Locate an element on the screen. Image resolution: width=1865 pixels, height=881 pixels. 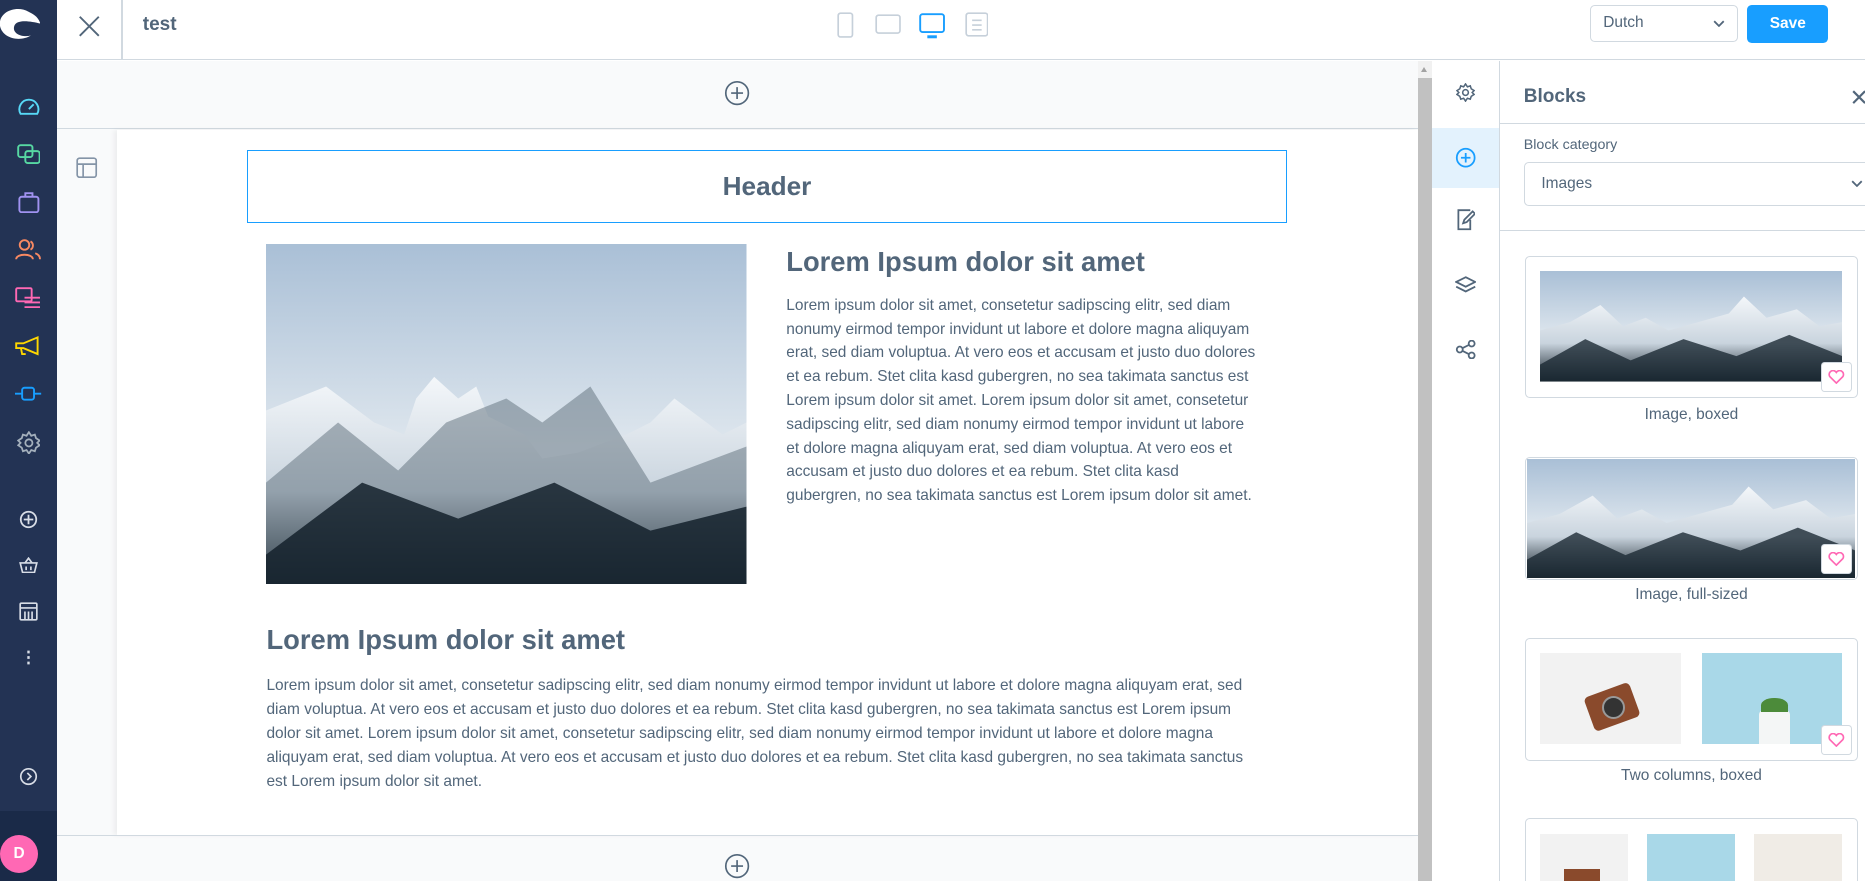
block-label: Two columns, boxed is located at coordinates (1691, 776).